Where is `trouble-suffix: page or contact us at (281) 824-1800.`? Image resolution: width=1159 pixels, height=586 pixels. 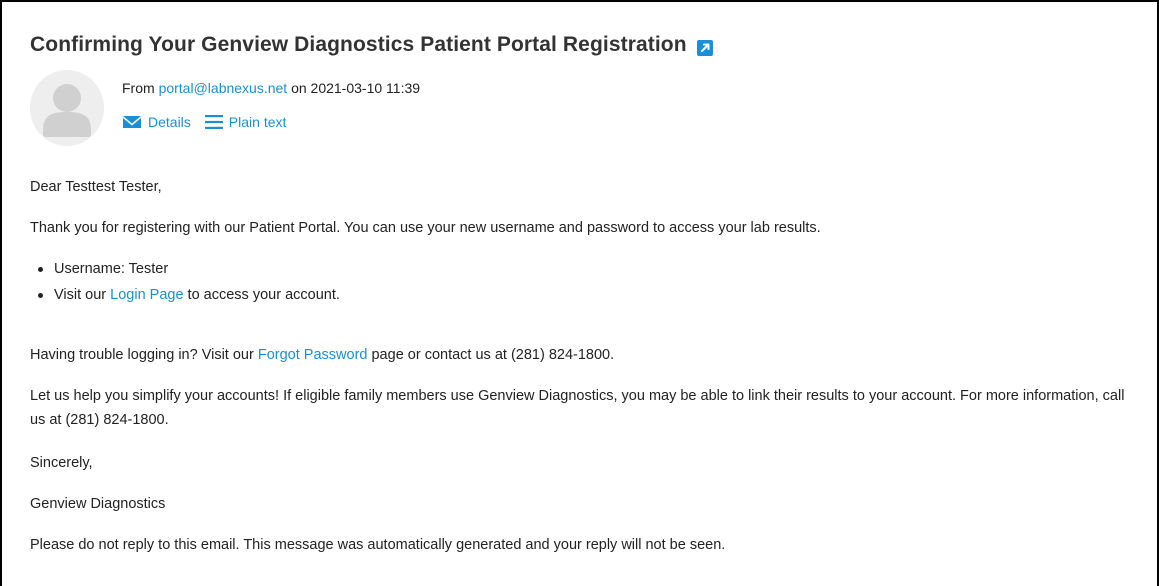 trouble-suffix: page or contact us at (281) 824-1800. is located at coordinates (491, 355).